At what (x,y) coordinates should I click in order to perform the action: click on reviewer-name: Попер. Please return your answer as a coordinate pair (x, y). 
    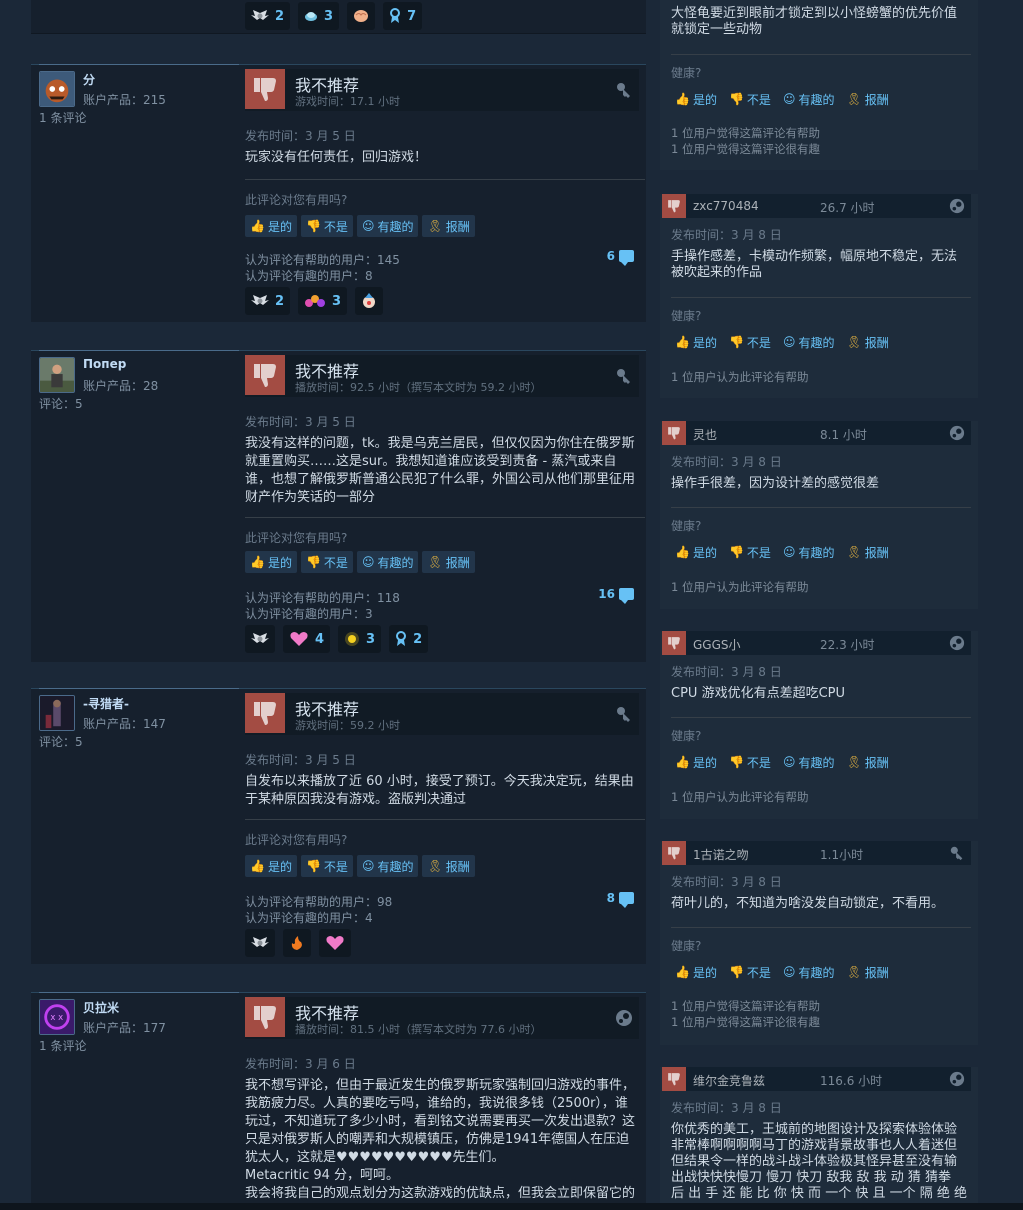
    Looking at the image, I should click on (104, 364).